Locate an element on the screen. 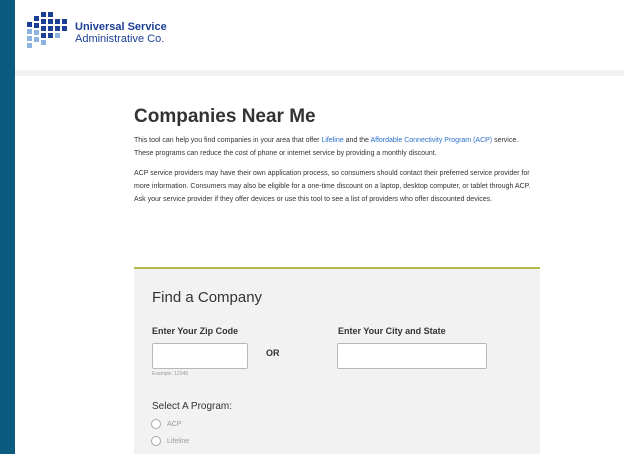  zip-code-label: Enter Your Zip Code is located at coordinates (195, 331).